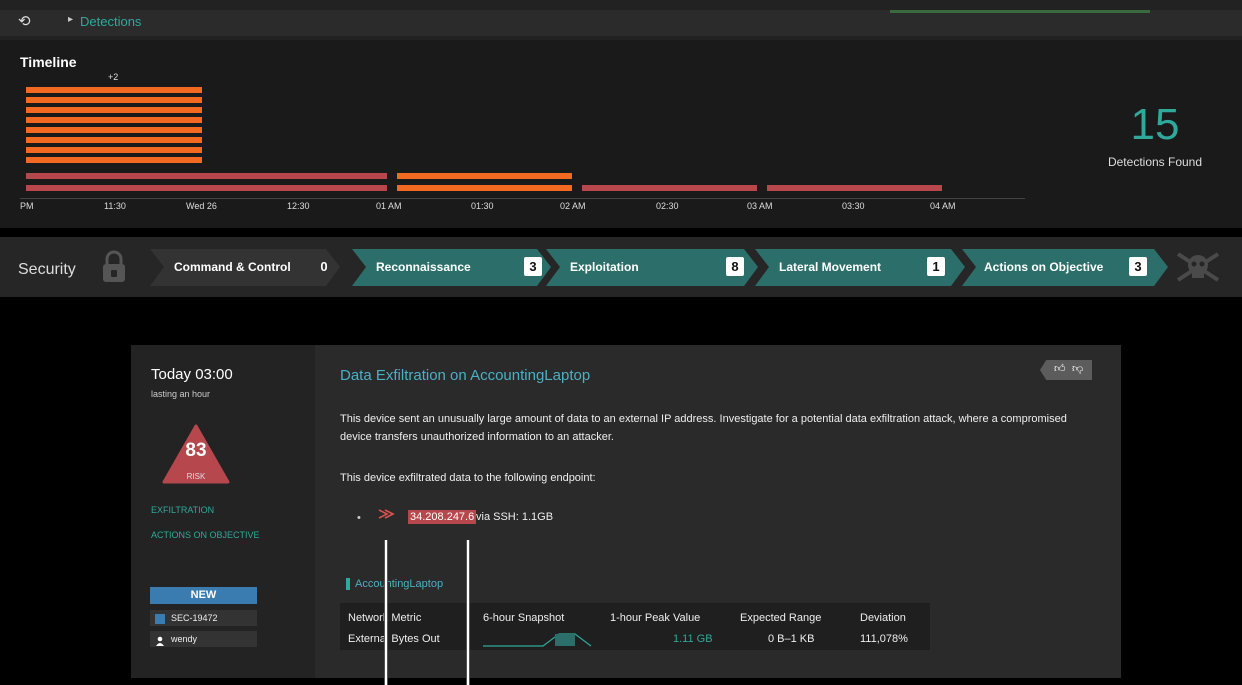 Image resolution: width=1242 pixels, height=685 pixels. Describe the element at coordinates (386, 514) in the screenshot. I see `external-endpoint-icon` at that location.